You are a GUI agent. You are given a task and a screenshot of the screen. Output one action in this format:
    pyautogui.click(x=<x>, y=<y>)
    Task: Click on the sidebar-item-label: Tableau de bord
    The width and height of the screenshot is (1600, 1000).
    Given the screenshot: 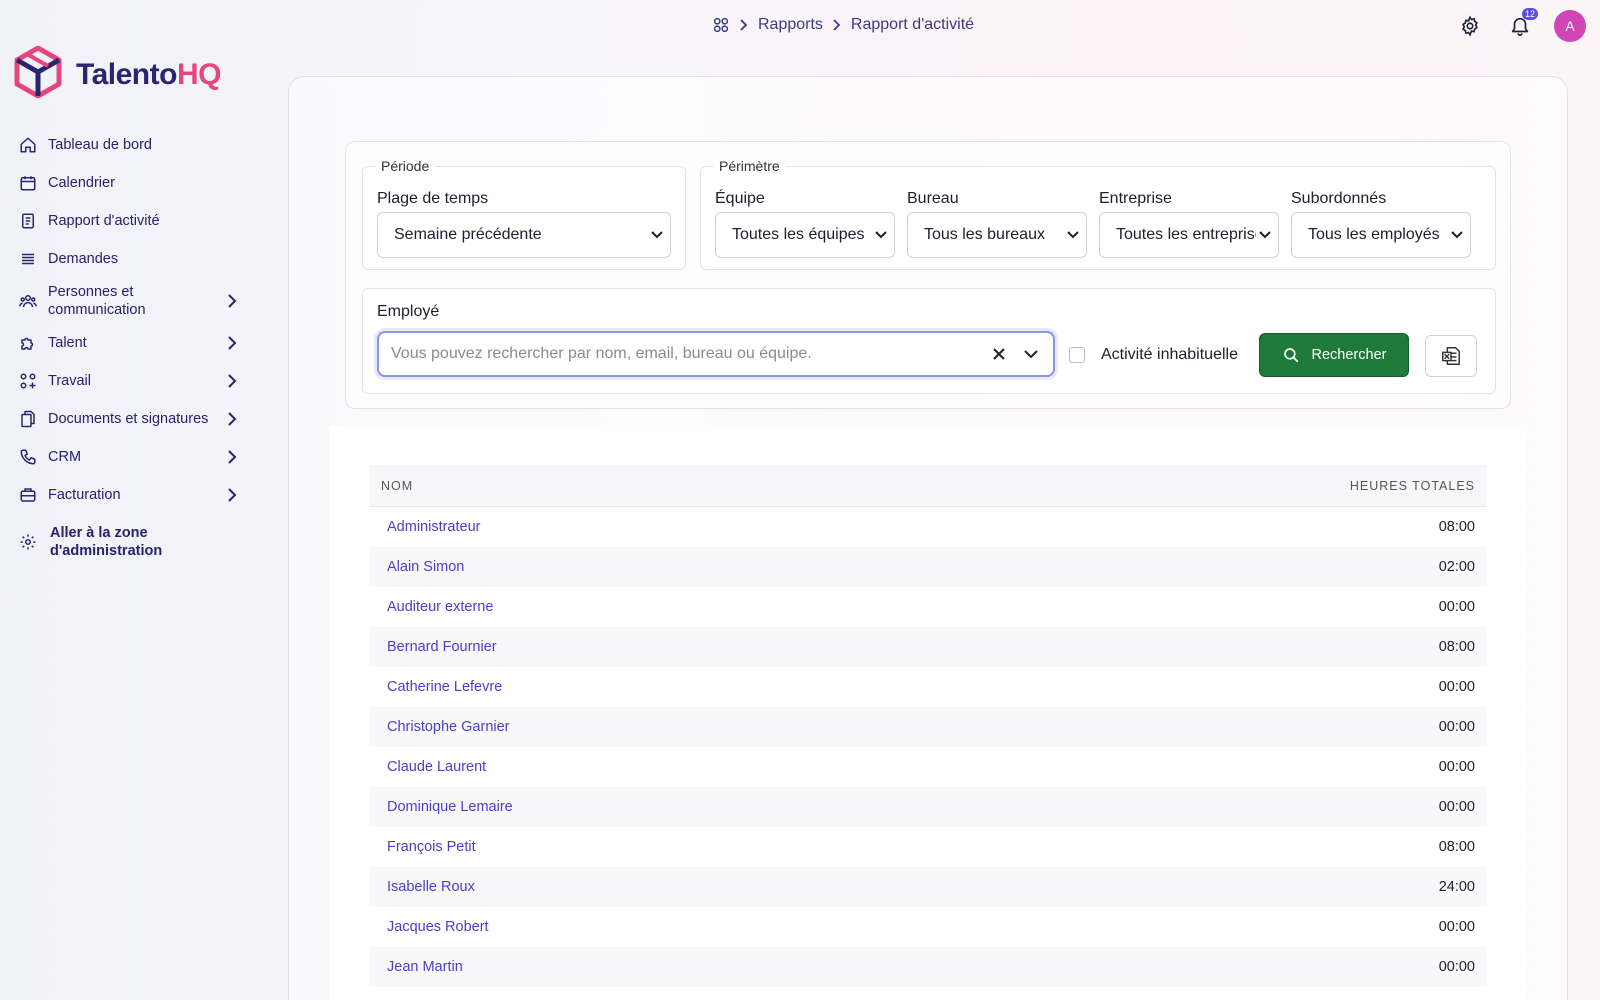 What is the action you would take?
    pyautogui.click(x=100, y=145)
    